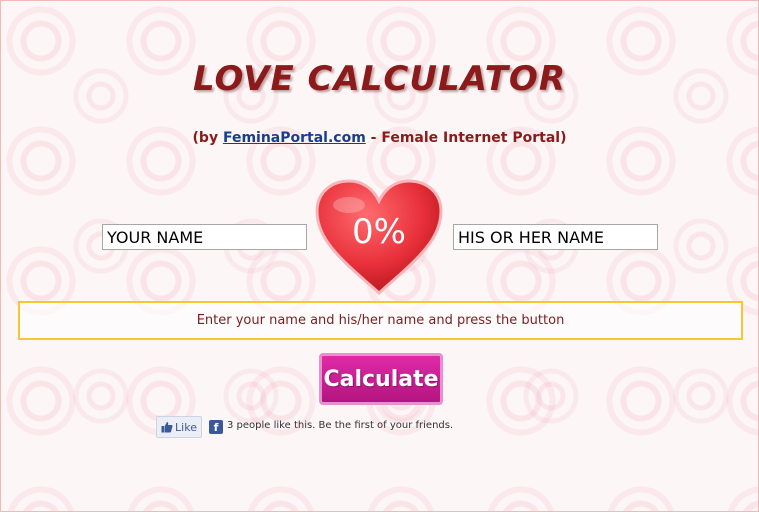 The image size is (759, 512). Describe the element at coordinates (466, 138) in the screenshot. I see `byline-suffix: - Female Internet Portal)` at that location.